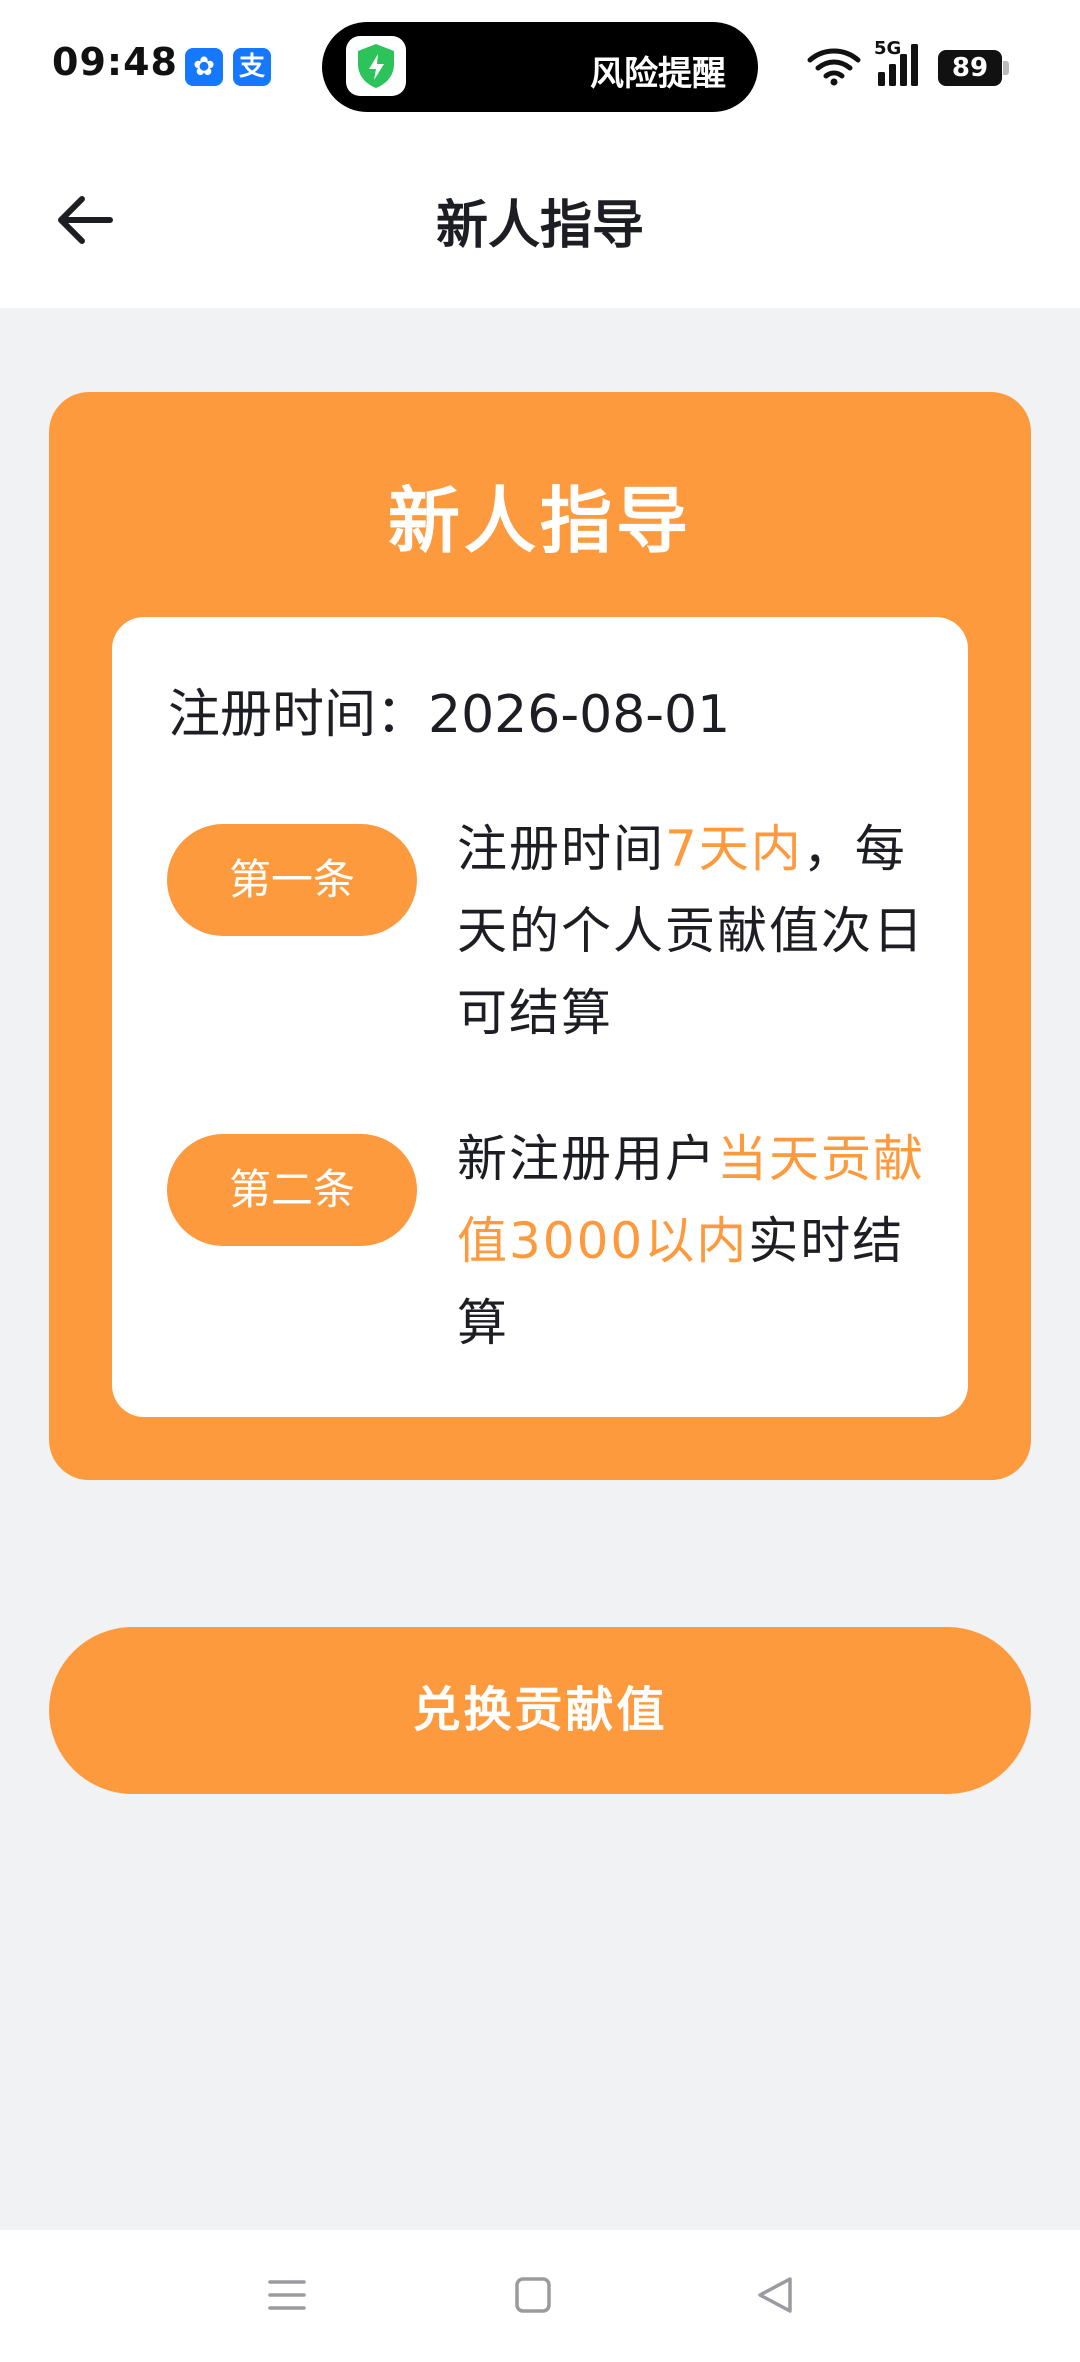 The image size is (1080, 2362). What do you see at coordinates (252, 67) in the screenshot?
I see `alipay-notification-icon: 支` at bounding box center [252, 67].